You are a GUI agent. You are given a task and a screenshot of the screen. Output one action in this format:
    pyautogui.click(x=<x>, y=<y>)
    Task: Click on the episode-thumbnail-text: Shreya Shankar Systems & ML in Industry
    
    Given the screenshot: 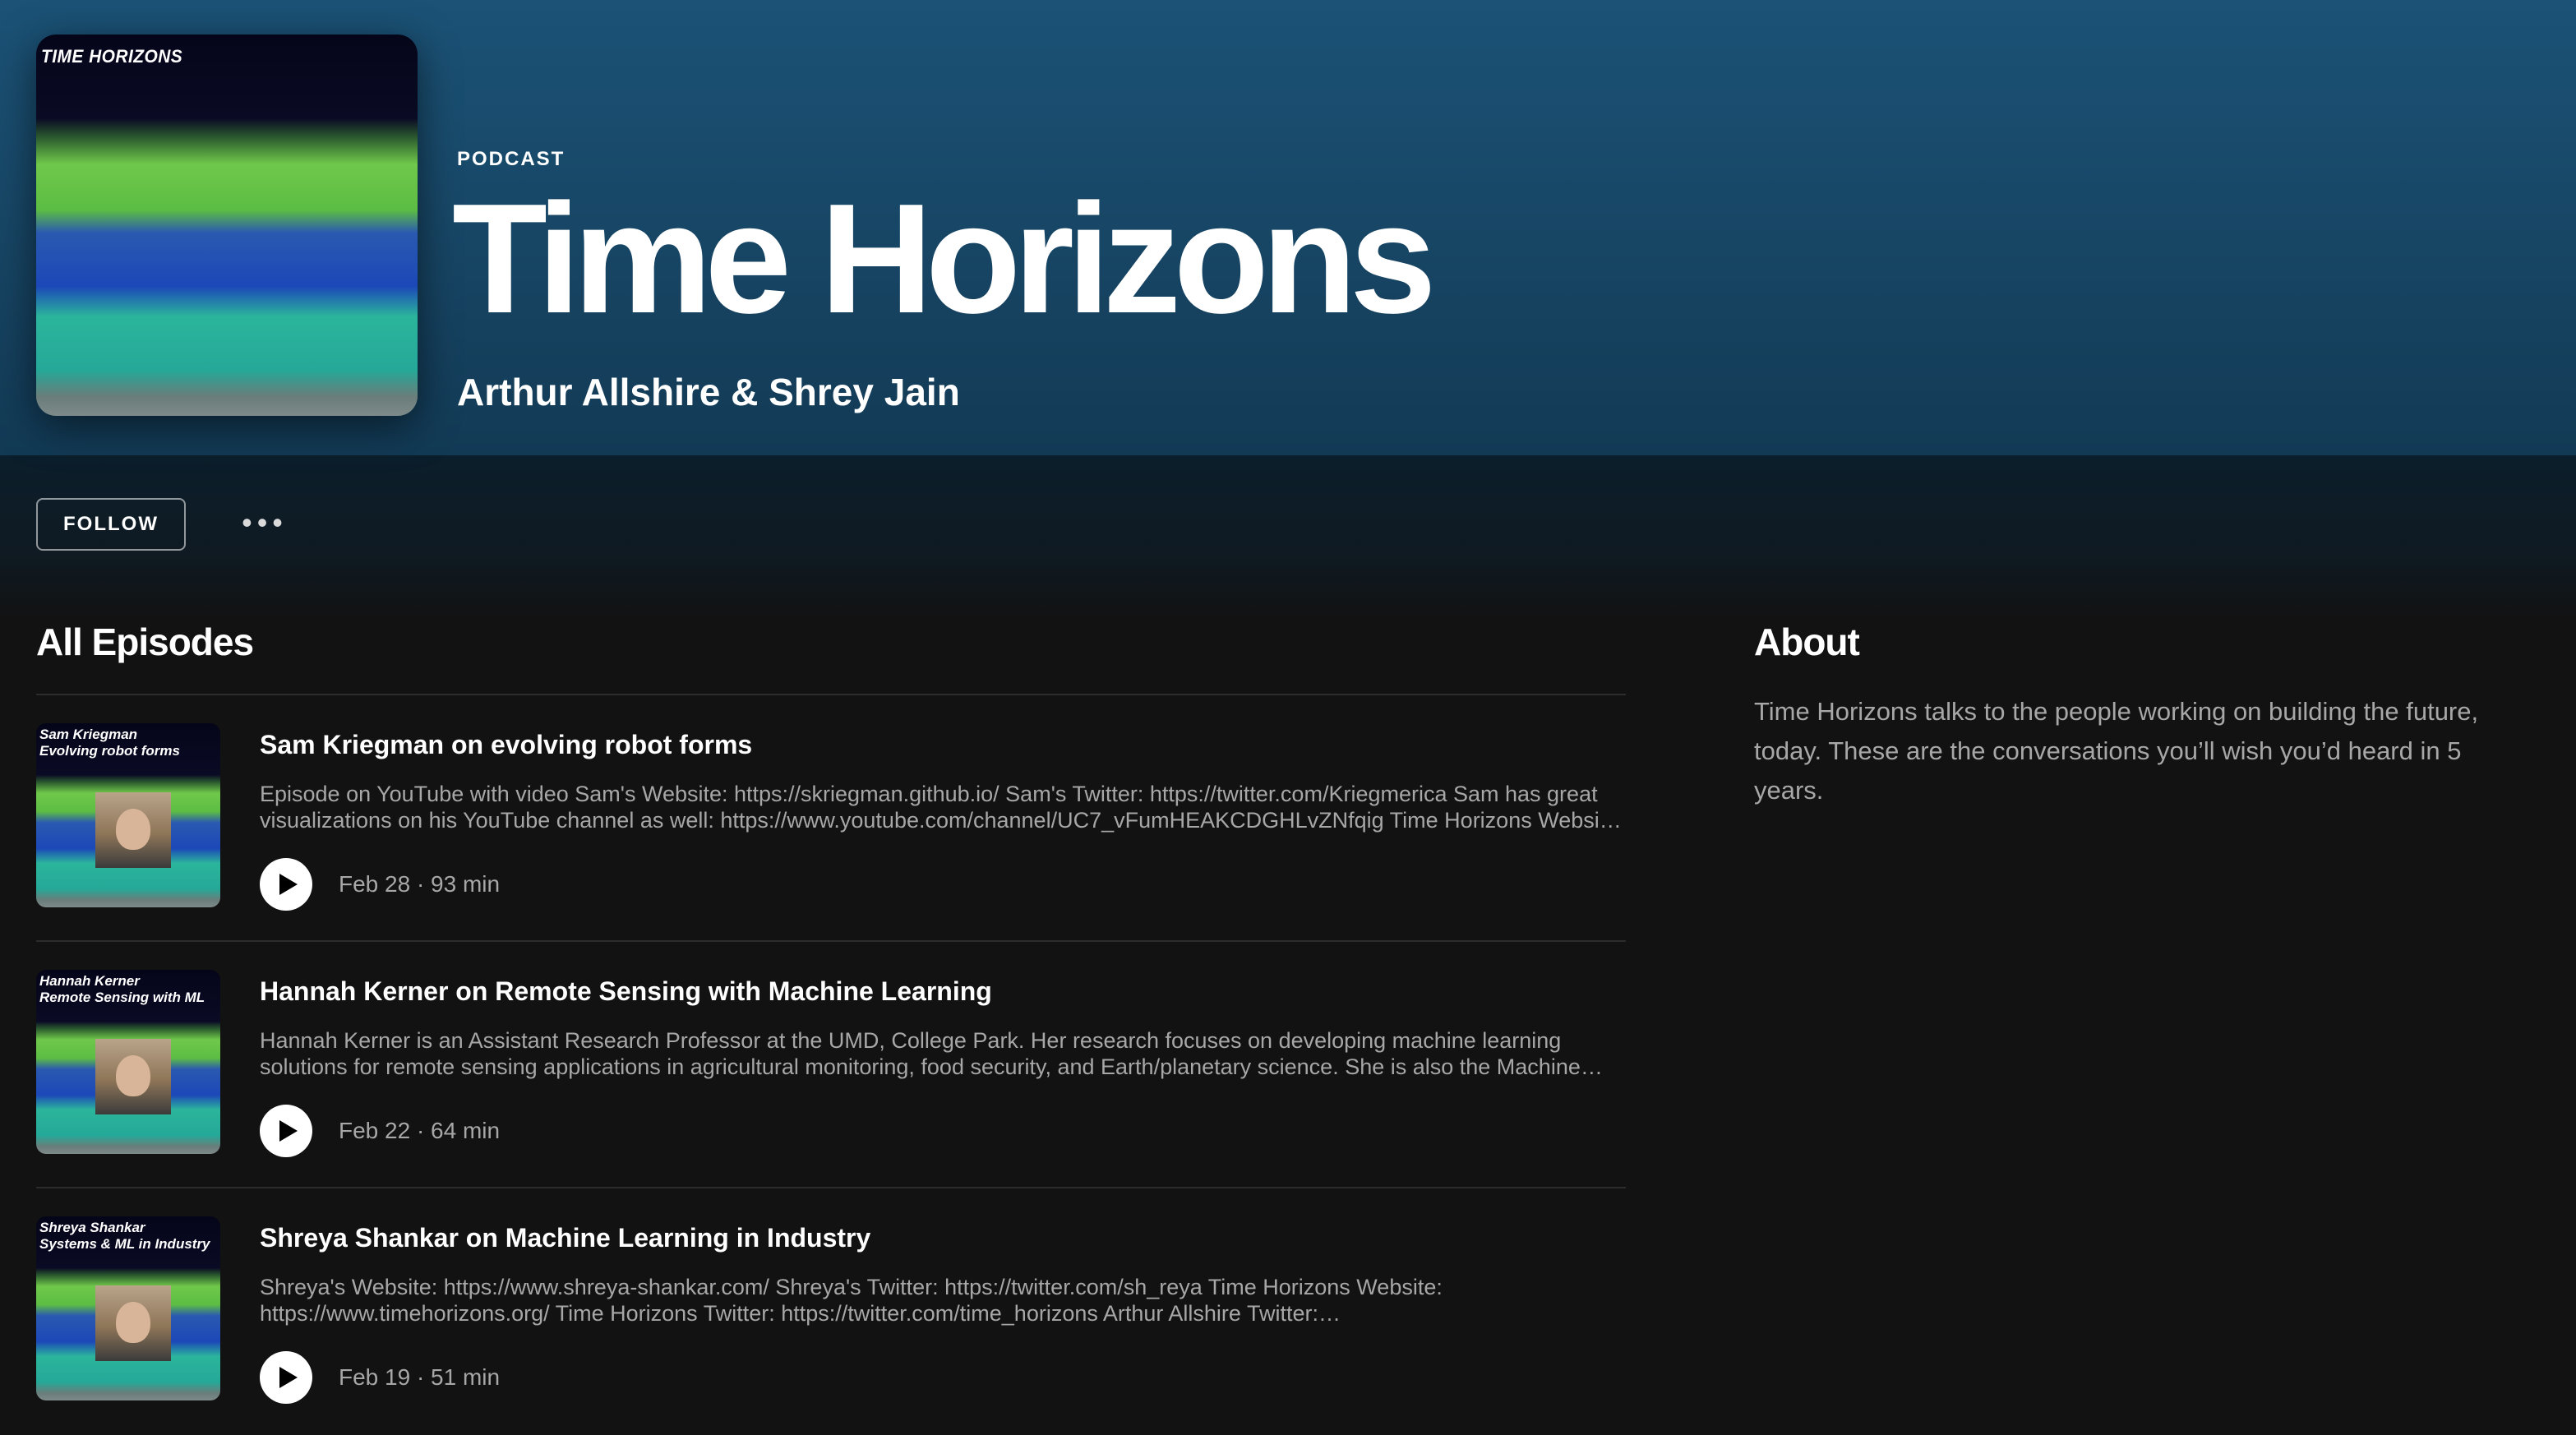 What is the action you would take?
    pyautogui.click(x=125, y=1236)
    